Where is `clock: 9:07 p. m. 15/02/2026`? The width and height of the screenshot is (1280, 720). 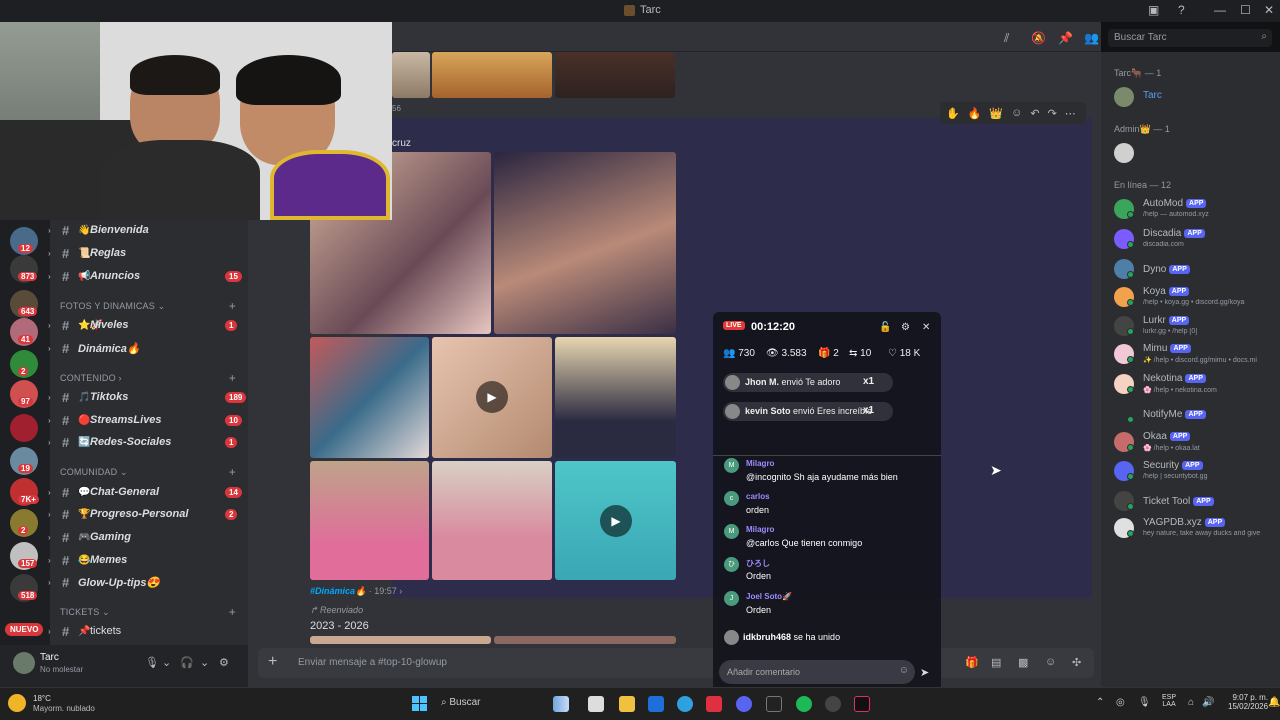 clock: 9:07 p. m. 15/02/2026 is located at coordinates (1248, 702).